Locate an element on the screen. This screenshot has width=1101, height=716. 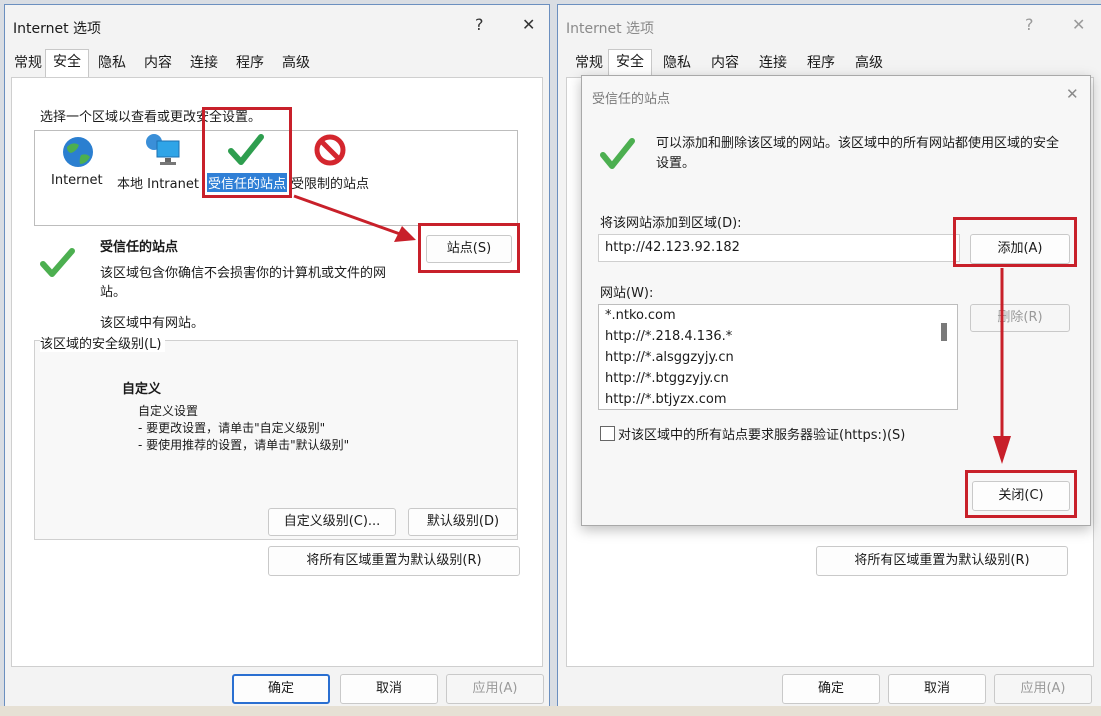
zone-title: 受信任的站点 is located at coordinates (139, 247).